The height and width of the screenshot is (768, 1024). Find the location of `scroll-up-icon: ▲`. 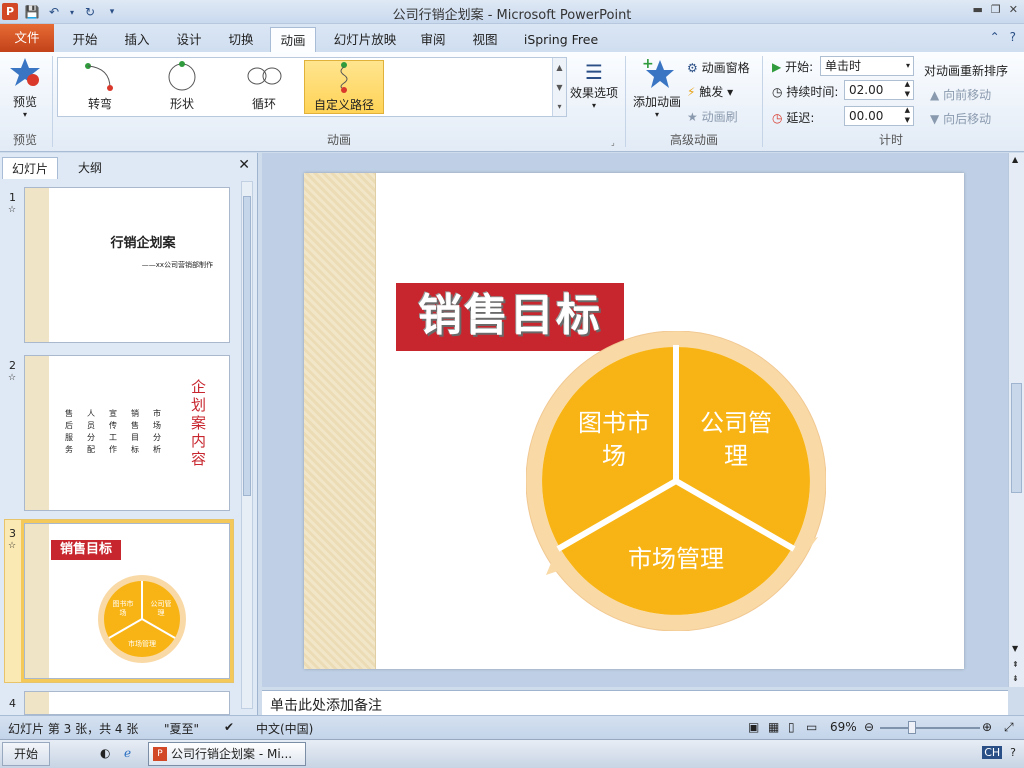

scroll-up-icon: ▲ is located at coordinates (1015, 159).